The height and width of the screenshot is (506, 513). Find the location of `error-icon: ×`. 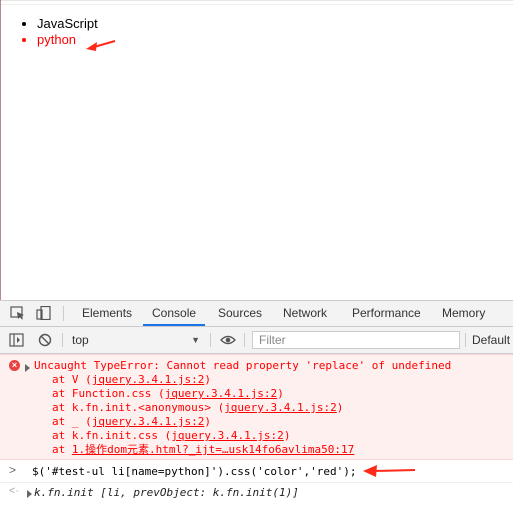

error-icon: × is located at coordinates (14, 365).